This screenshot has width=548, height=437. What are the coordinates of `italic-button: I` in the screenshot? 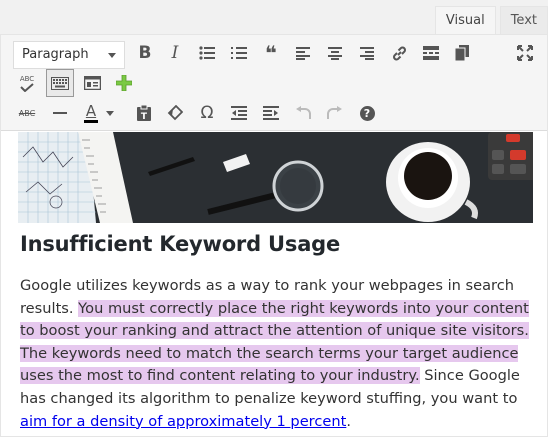 It's located at (175, 53).